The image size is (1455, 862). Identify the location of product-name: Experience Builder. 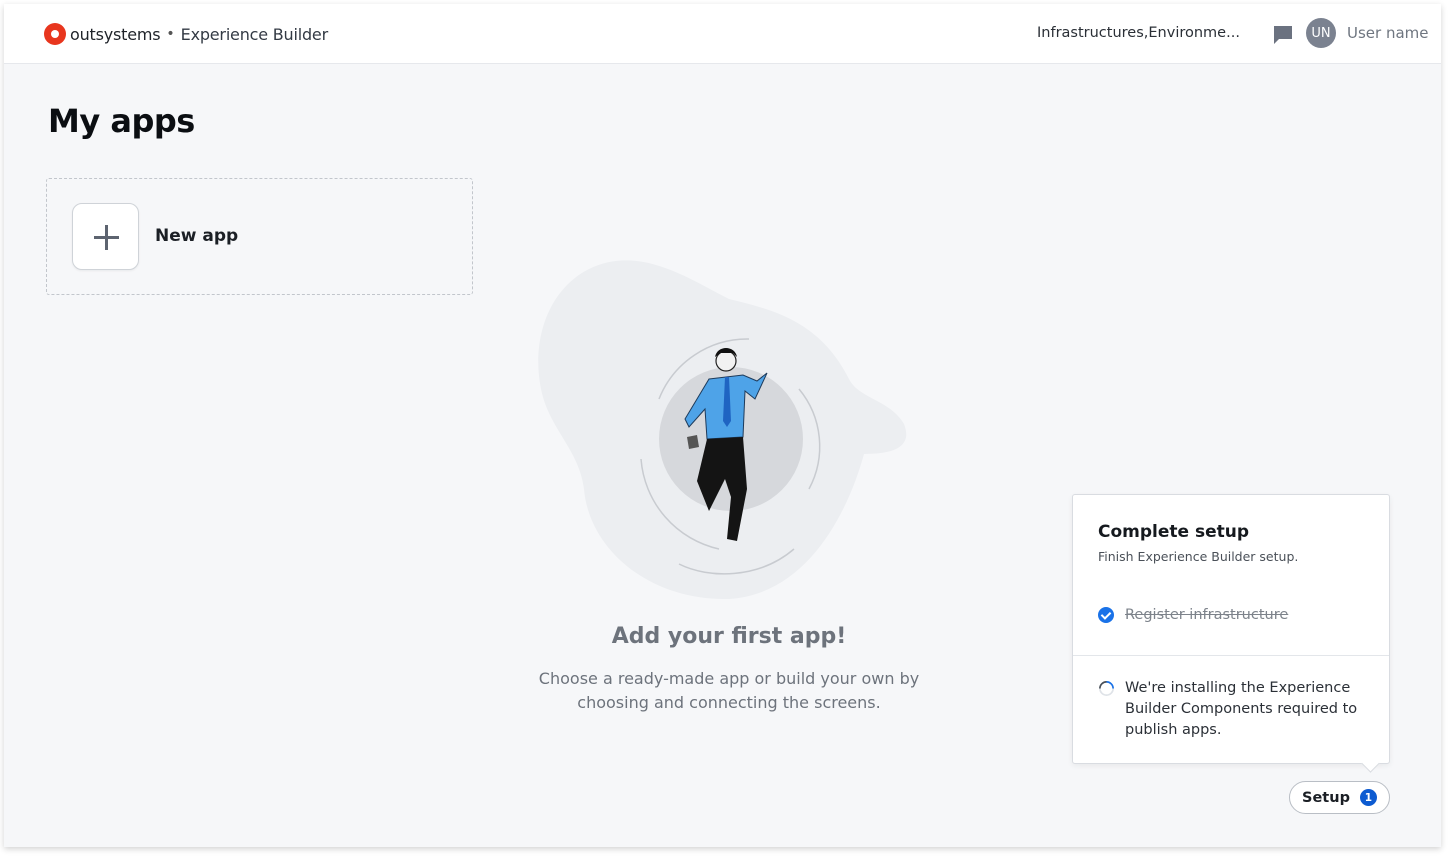
(254, 34).